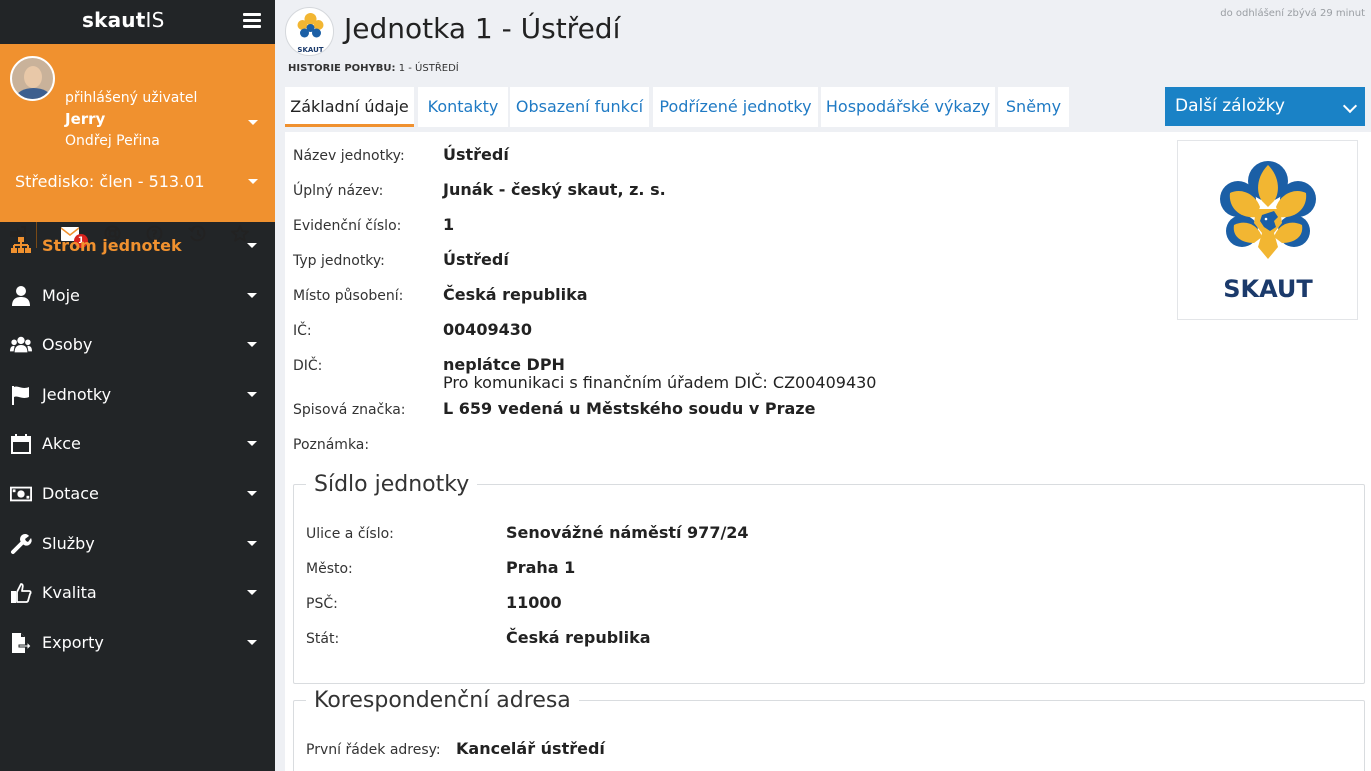  What do you see at coordinates (463, 107) in the screenshot?
I see `tab-kontakty: Kontakty` at bounding box center [463, 107].